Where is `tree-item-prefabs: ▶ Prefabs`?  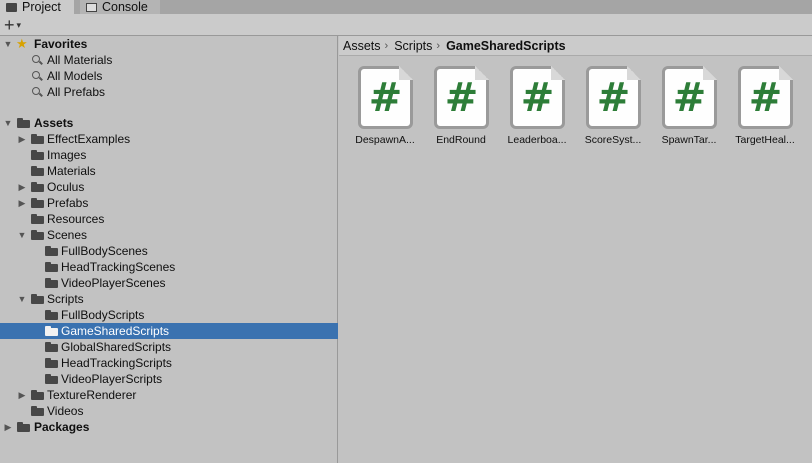 tree-item-prefabs: ▶ Prefabs is located at coordinates (169, 203).